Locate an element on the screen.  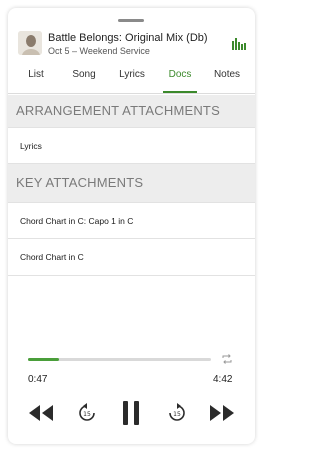
skip-forward-seconds: 15 is located at coordinates (177, 414).